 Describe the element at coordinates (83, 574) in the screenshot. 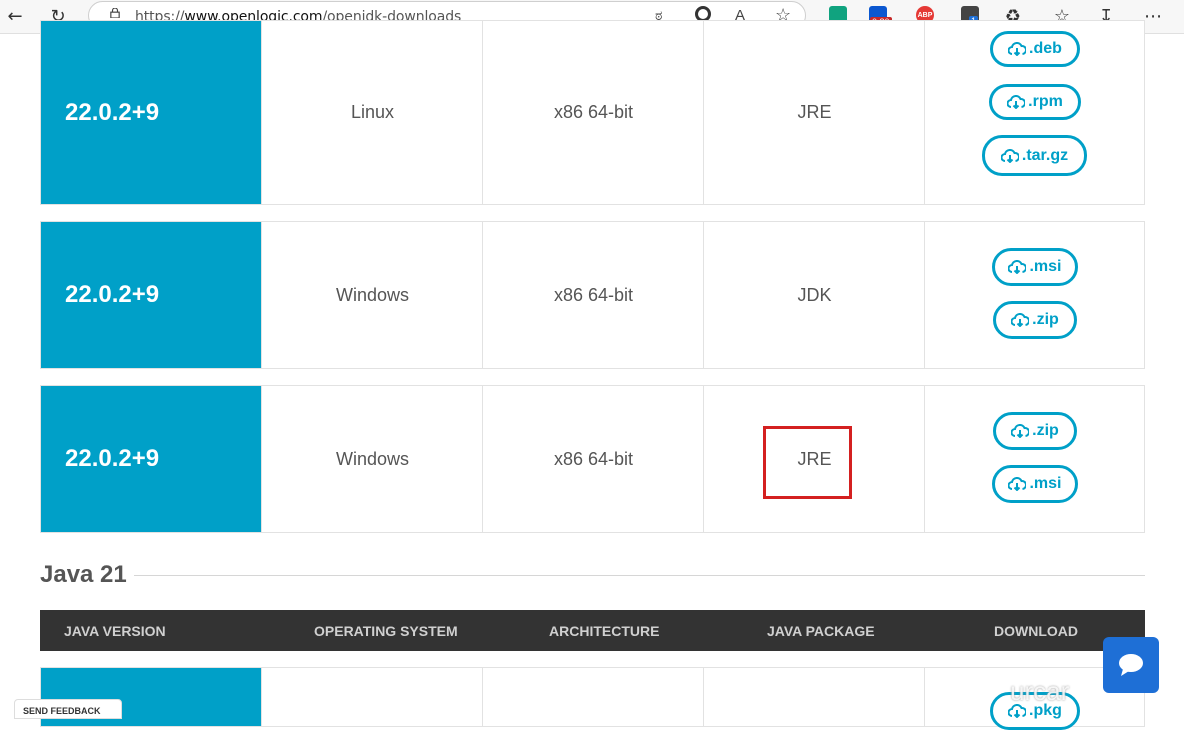

I see `section-title: Java 21` at that location.